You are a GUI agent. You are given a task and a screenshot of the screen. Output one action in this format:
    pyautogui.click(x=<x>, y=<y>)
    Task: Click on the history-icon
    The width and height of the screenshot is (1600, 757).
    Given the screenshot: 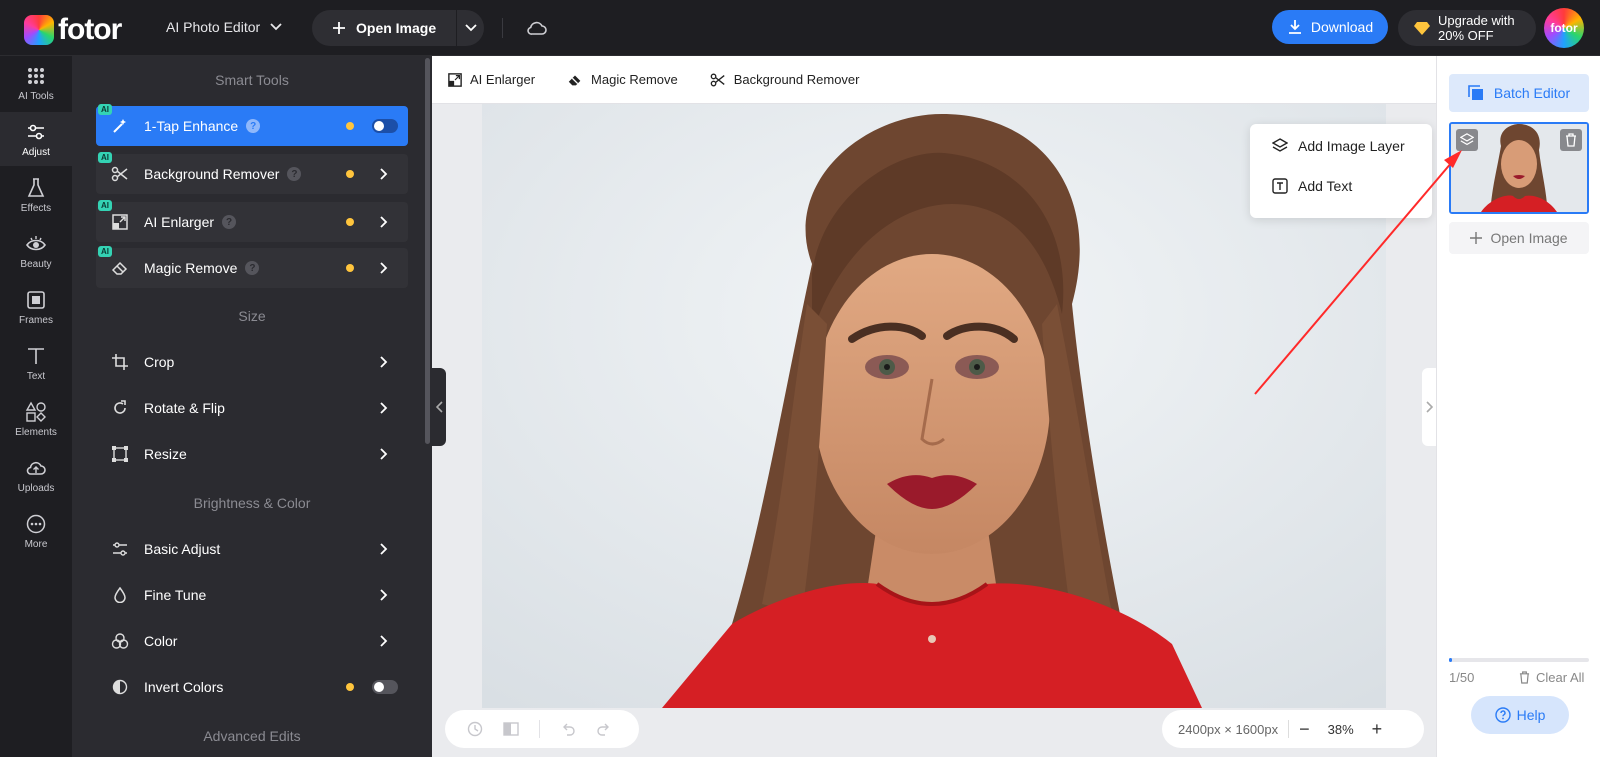 What is the action you would take?
    pyautogui.click(x=475, y=729)
    